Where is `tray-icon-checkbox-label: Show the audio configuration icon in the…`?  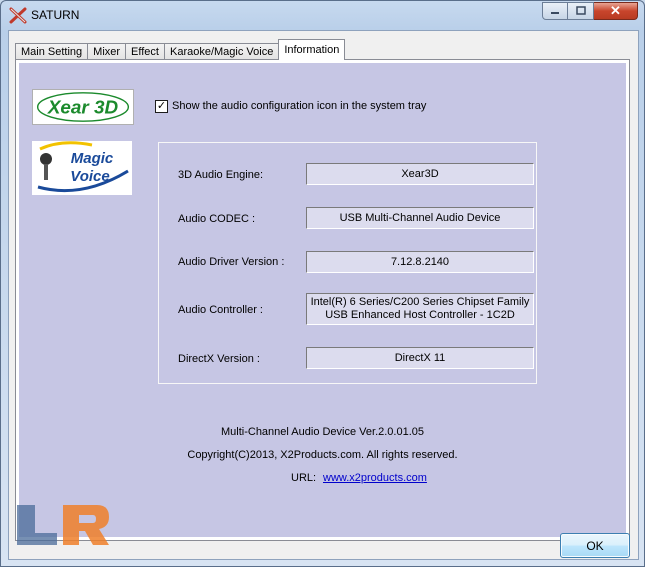 tray-icon-checkbox-label: Show the audio configuration icon in the… is located at coordinates (299, 106).